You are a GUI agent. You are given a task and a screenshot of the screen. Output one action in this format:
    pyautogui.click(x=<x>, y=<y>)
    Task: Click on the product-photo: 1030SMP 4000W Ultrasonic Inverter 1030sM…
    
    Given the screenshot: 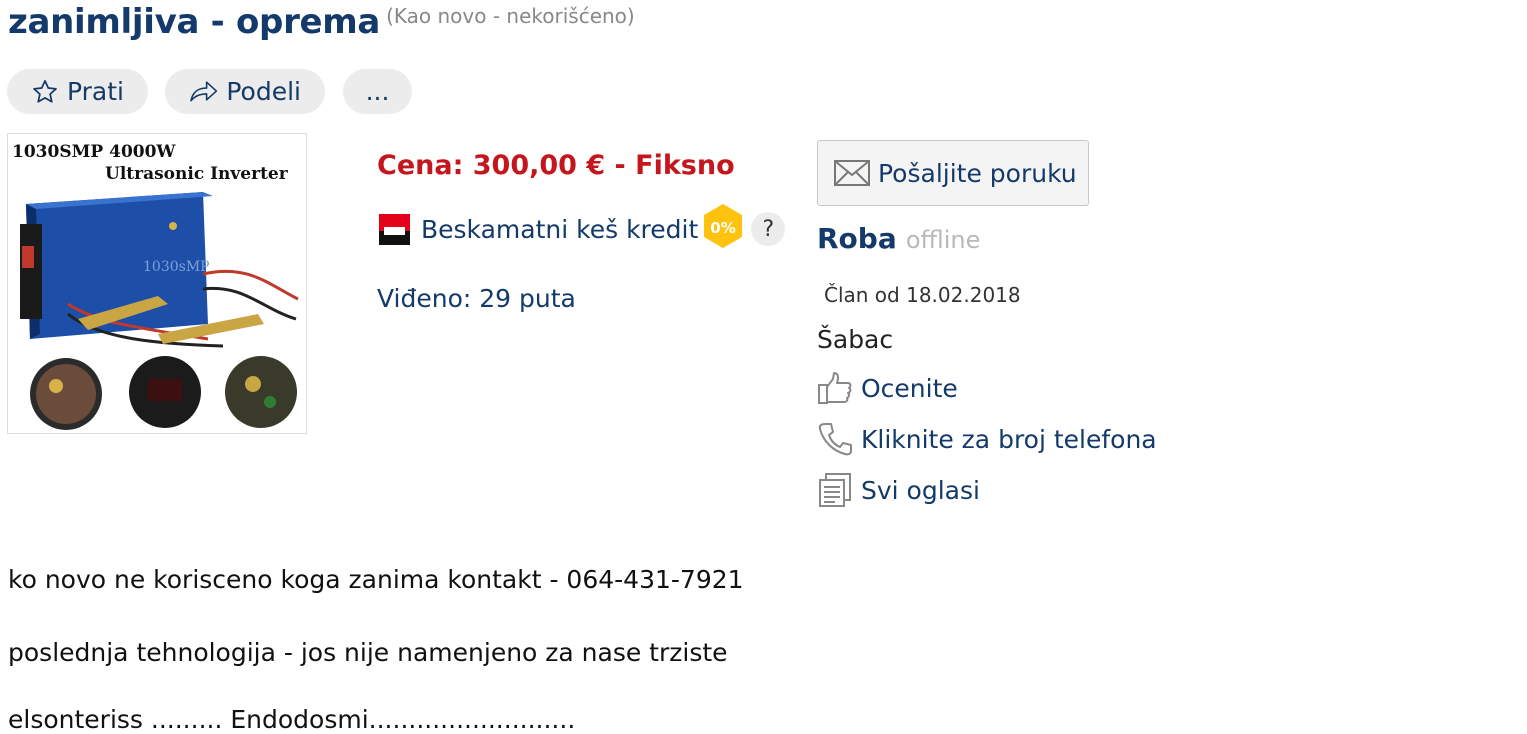 What is the action you would take?
    pyautogui.click(x=157, y=283)
    